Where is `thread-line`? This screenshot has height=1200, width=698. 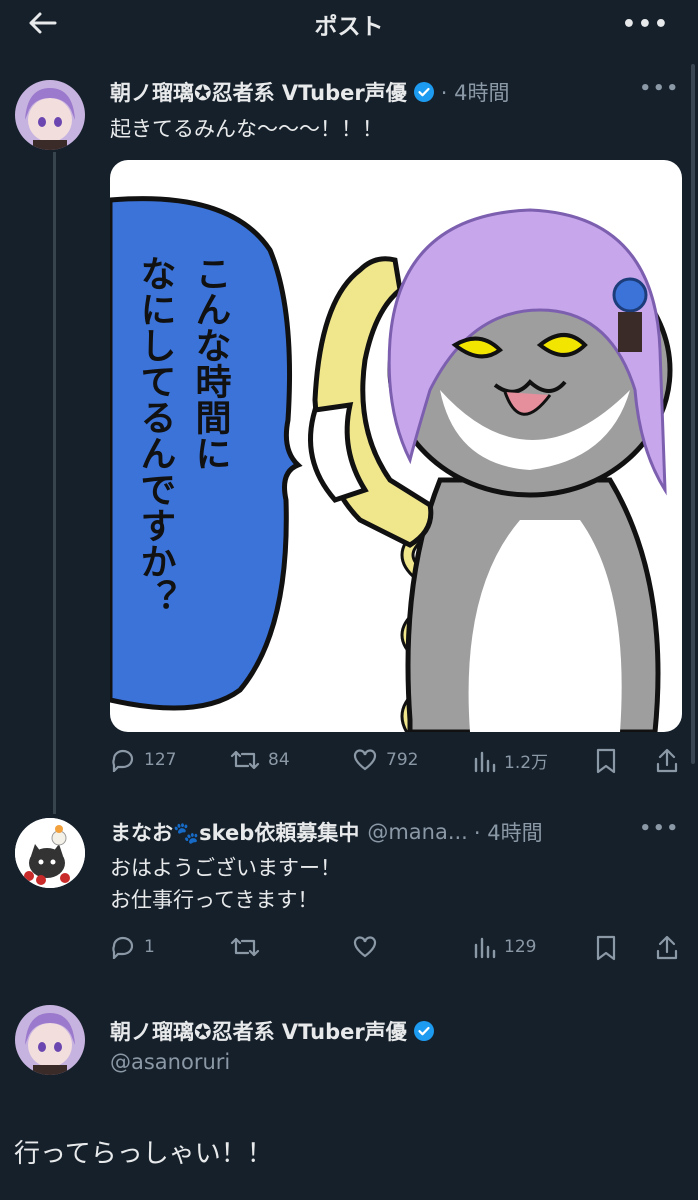
thread-line is located at coordinates (54, 483).